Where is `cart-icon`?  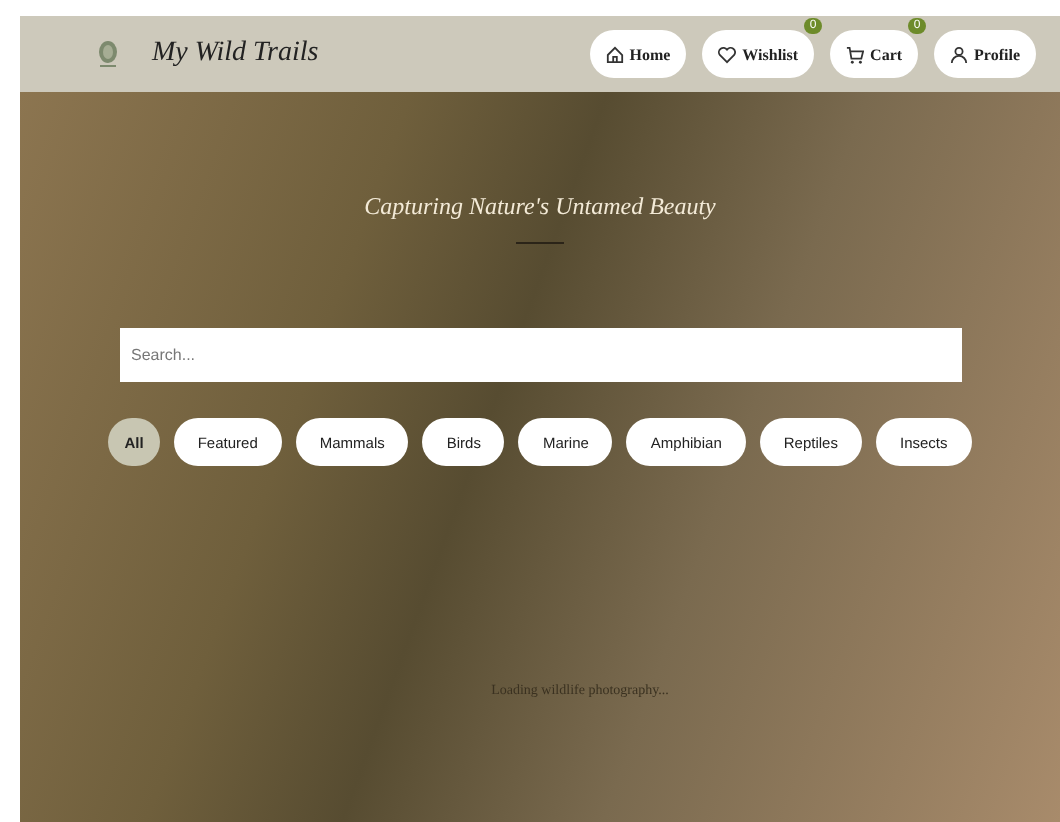
cart-icon is located at coordinates (855, 54).